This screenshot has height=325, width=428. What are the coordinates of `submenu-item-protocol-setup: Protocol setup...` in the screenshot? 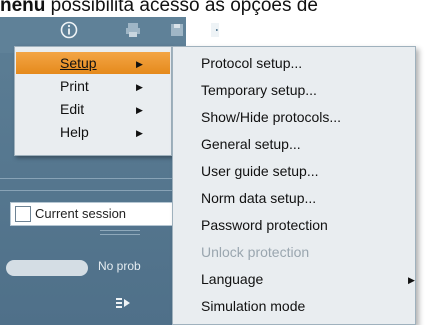 It's located at (306, 63).